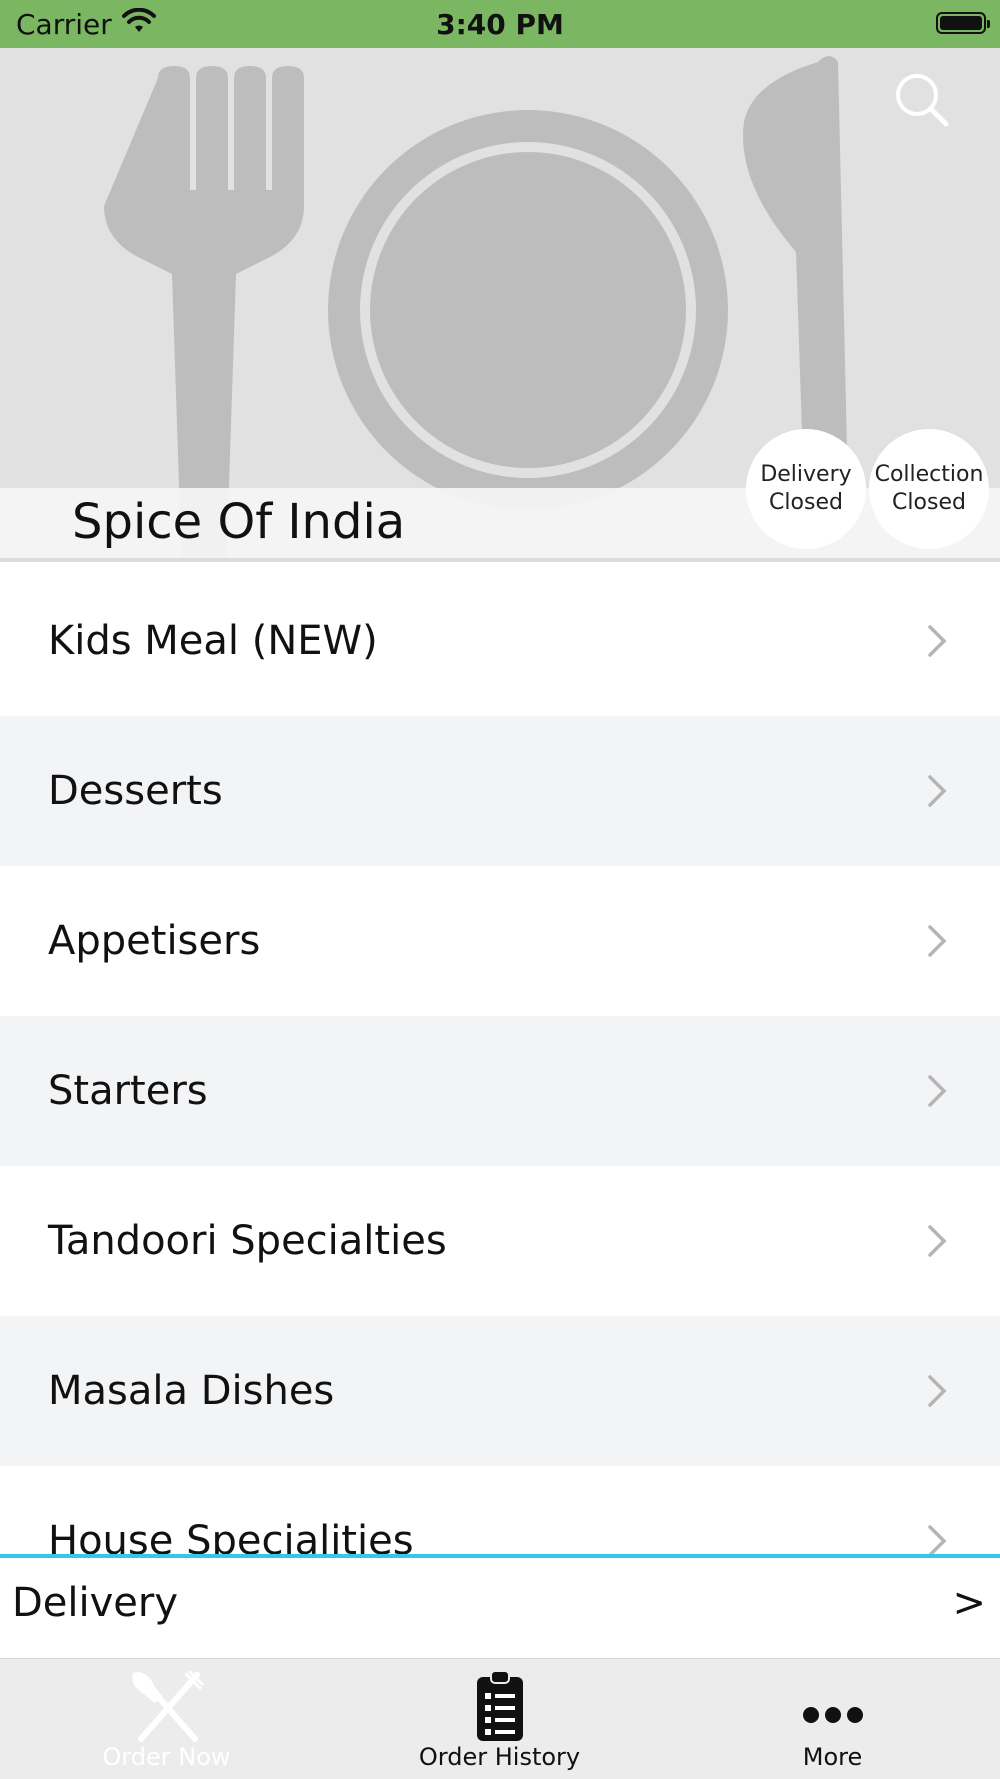 This screenshot has width=1000, height=1779. Describe the element at coordinates (500, 1241) in the screenshot. I see `menu-category-tandoori: Tandoori Specialties` at that location.